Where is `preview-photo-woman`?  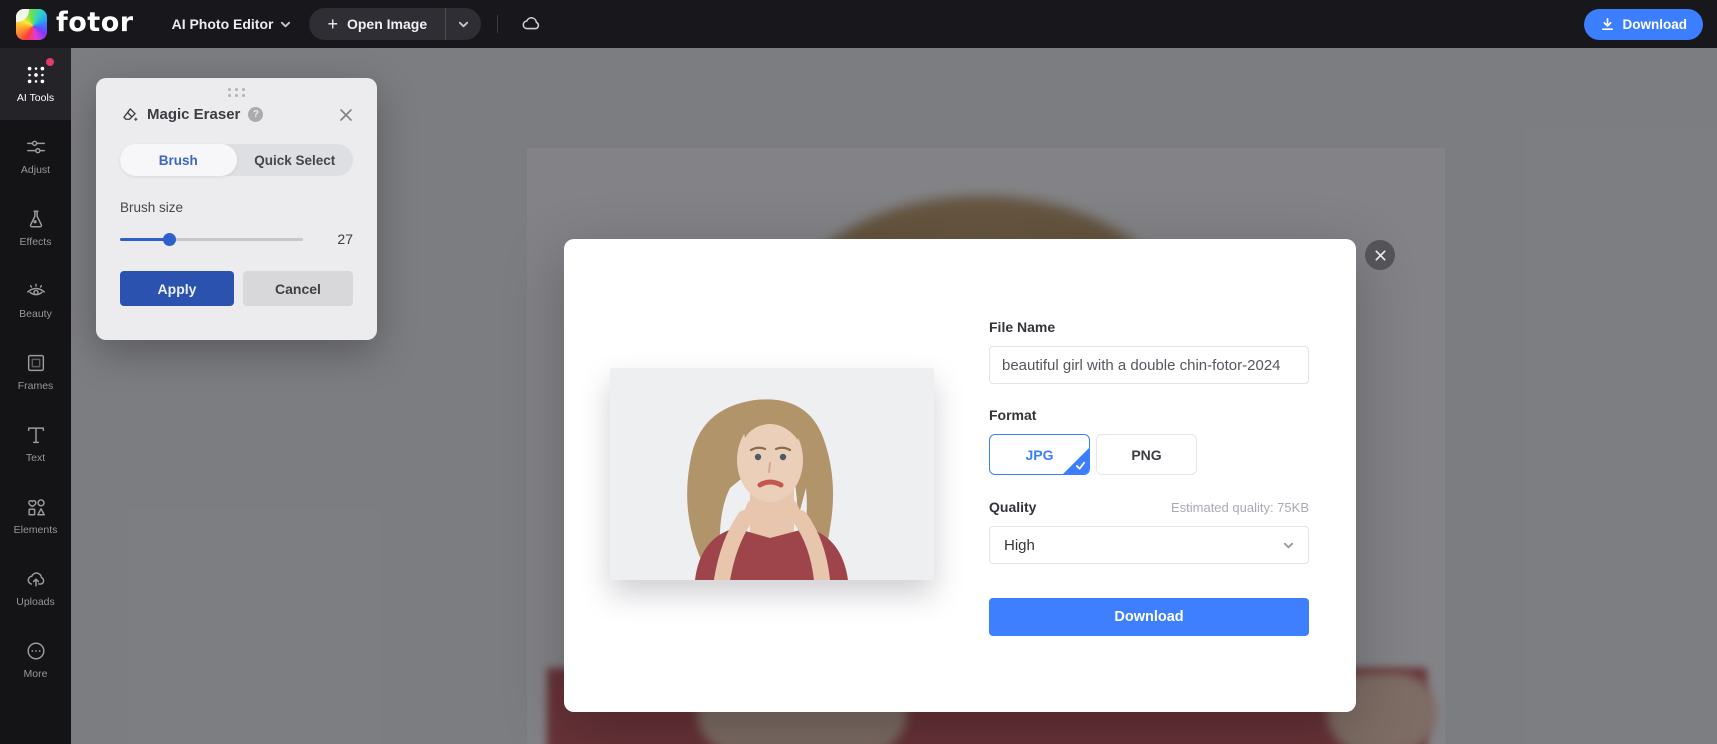
preview-photo-woman is located at coordinates (772, 474).